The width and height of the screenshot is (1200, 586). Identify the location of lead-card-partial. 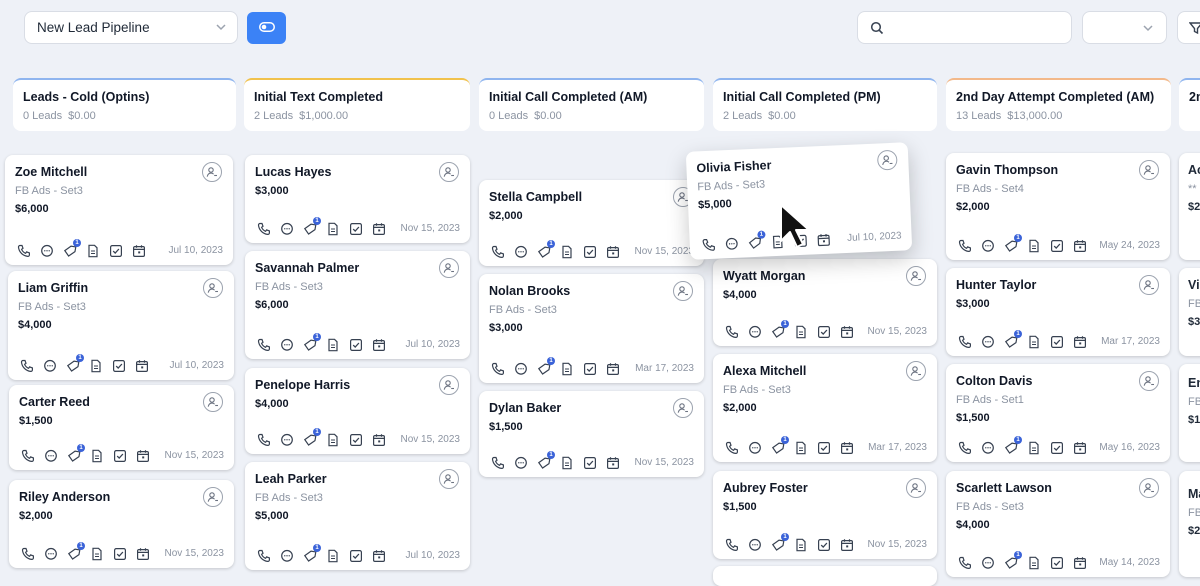
(825, 576).